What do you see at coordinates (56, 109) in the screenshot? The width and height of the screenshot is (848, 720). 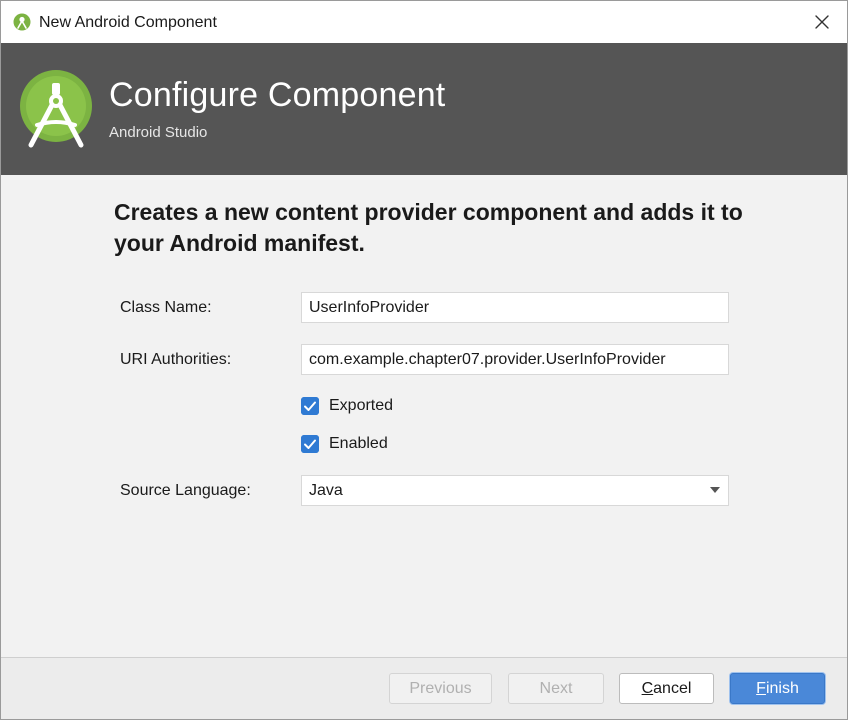 I see `android-studio-logo` at bounding box center [56, 109].